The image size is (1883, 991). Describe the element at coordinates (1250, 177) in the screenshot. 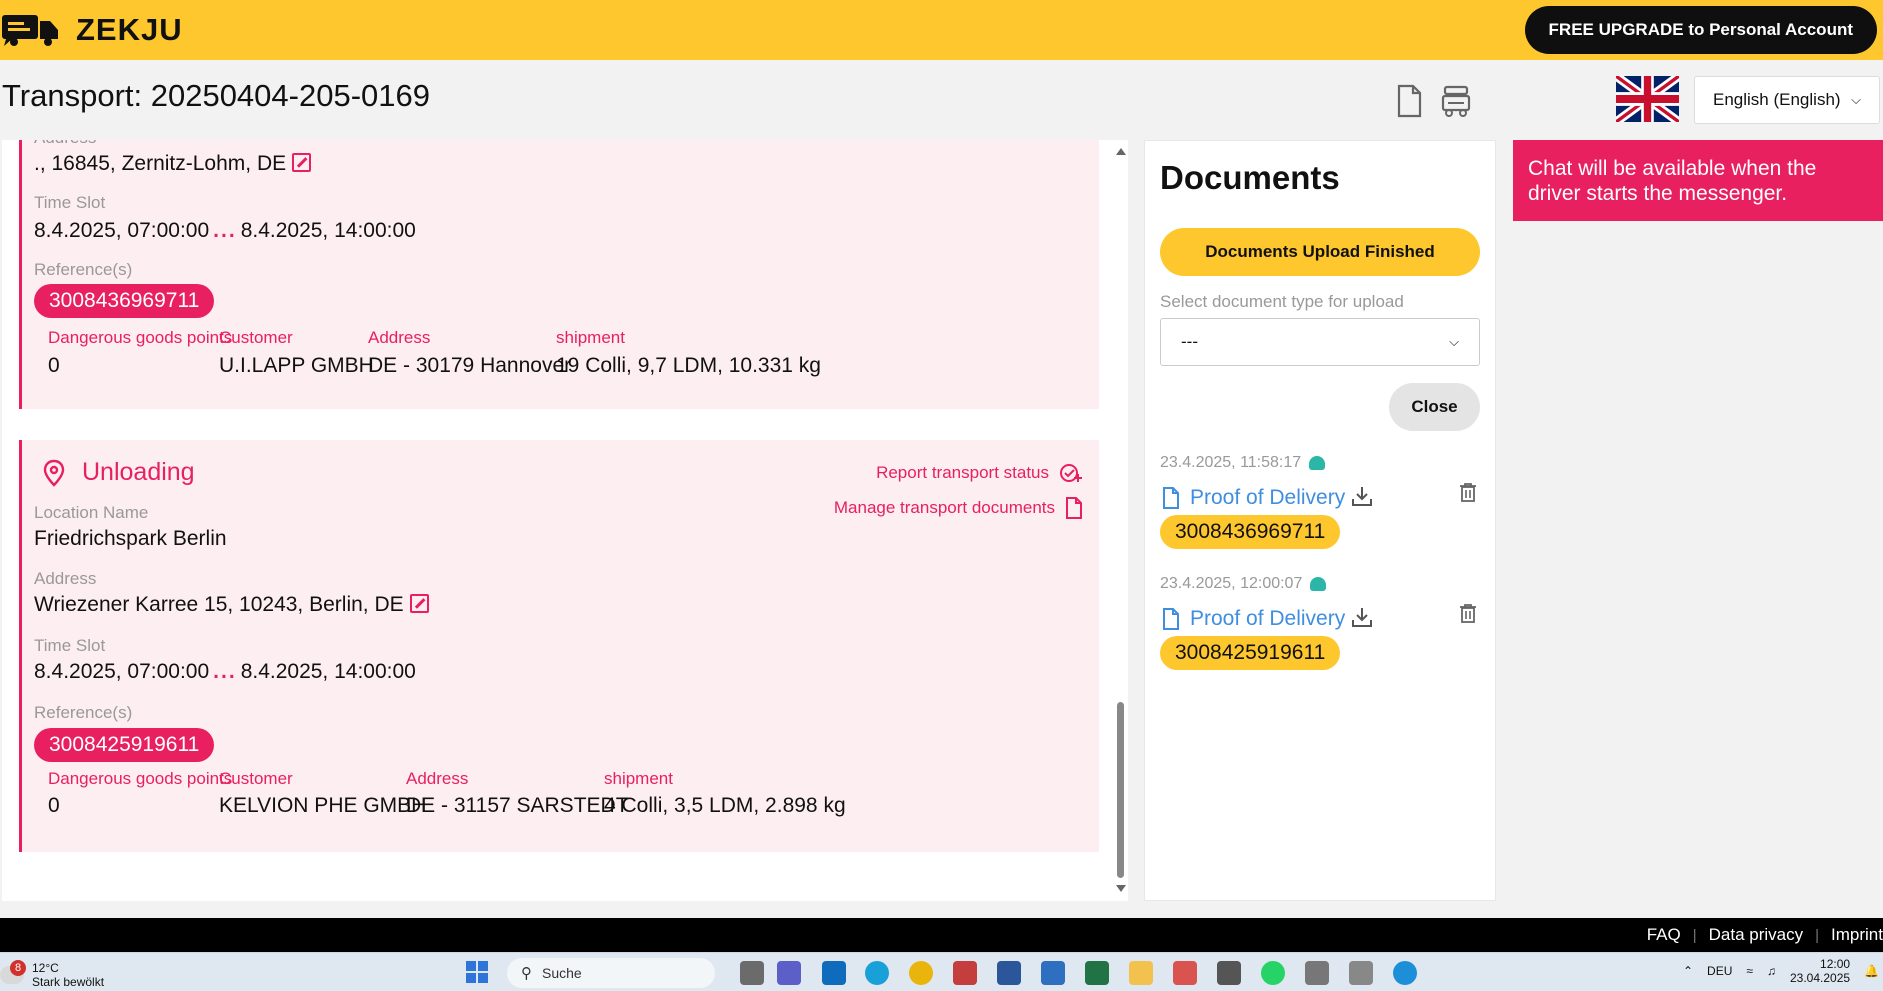

I see `documents-title: Documents` at that location.